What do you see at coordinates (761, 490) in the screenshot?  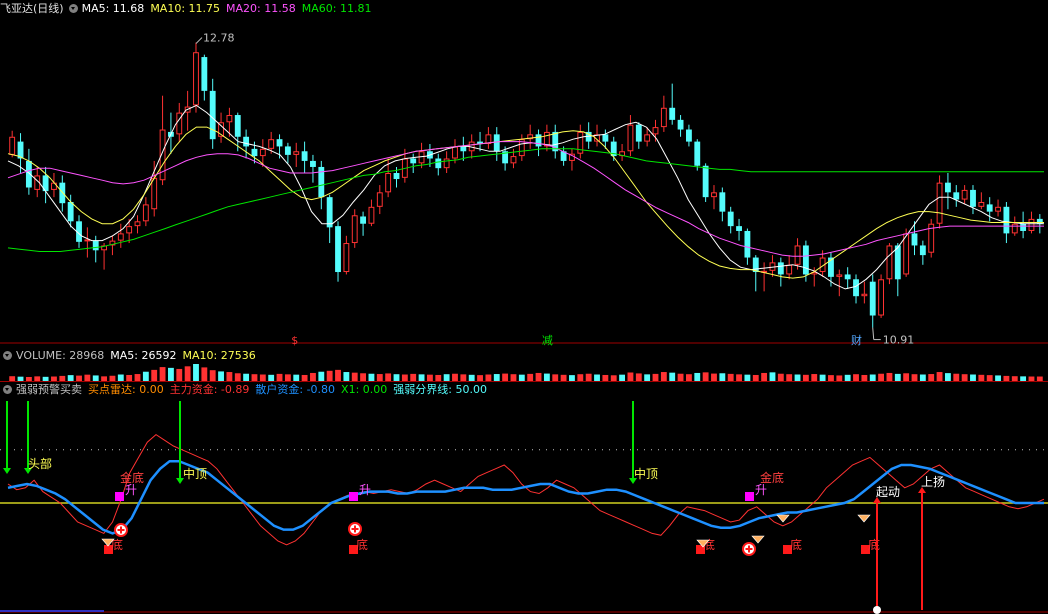 I see `signal-label: 升` at bounding box center [761, 490].